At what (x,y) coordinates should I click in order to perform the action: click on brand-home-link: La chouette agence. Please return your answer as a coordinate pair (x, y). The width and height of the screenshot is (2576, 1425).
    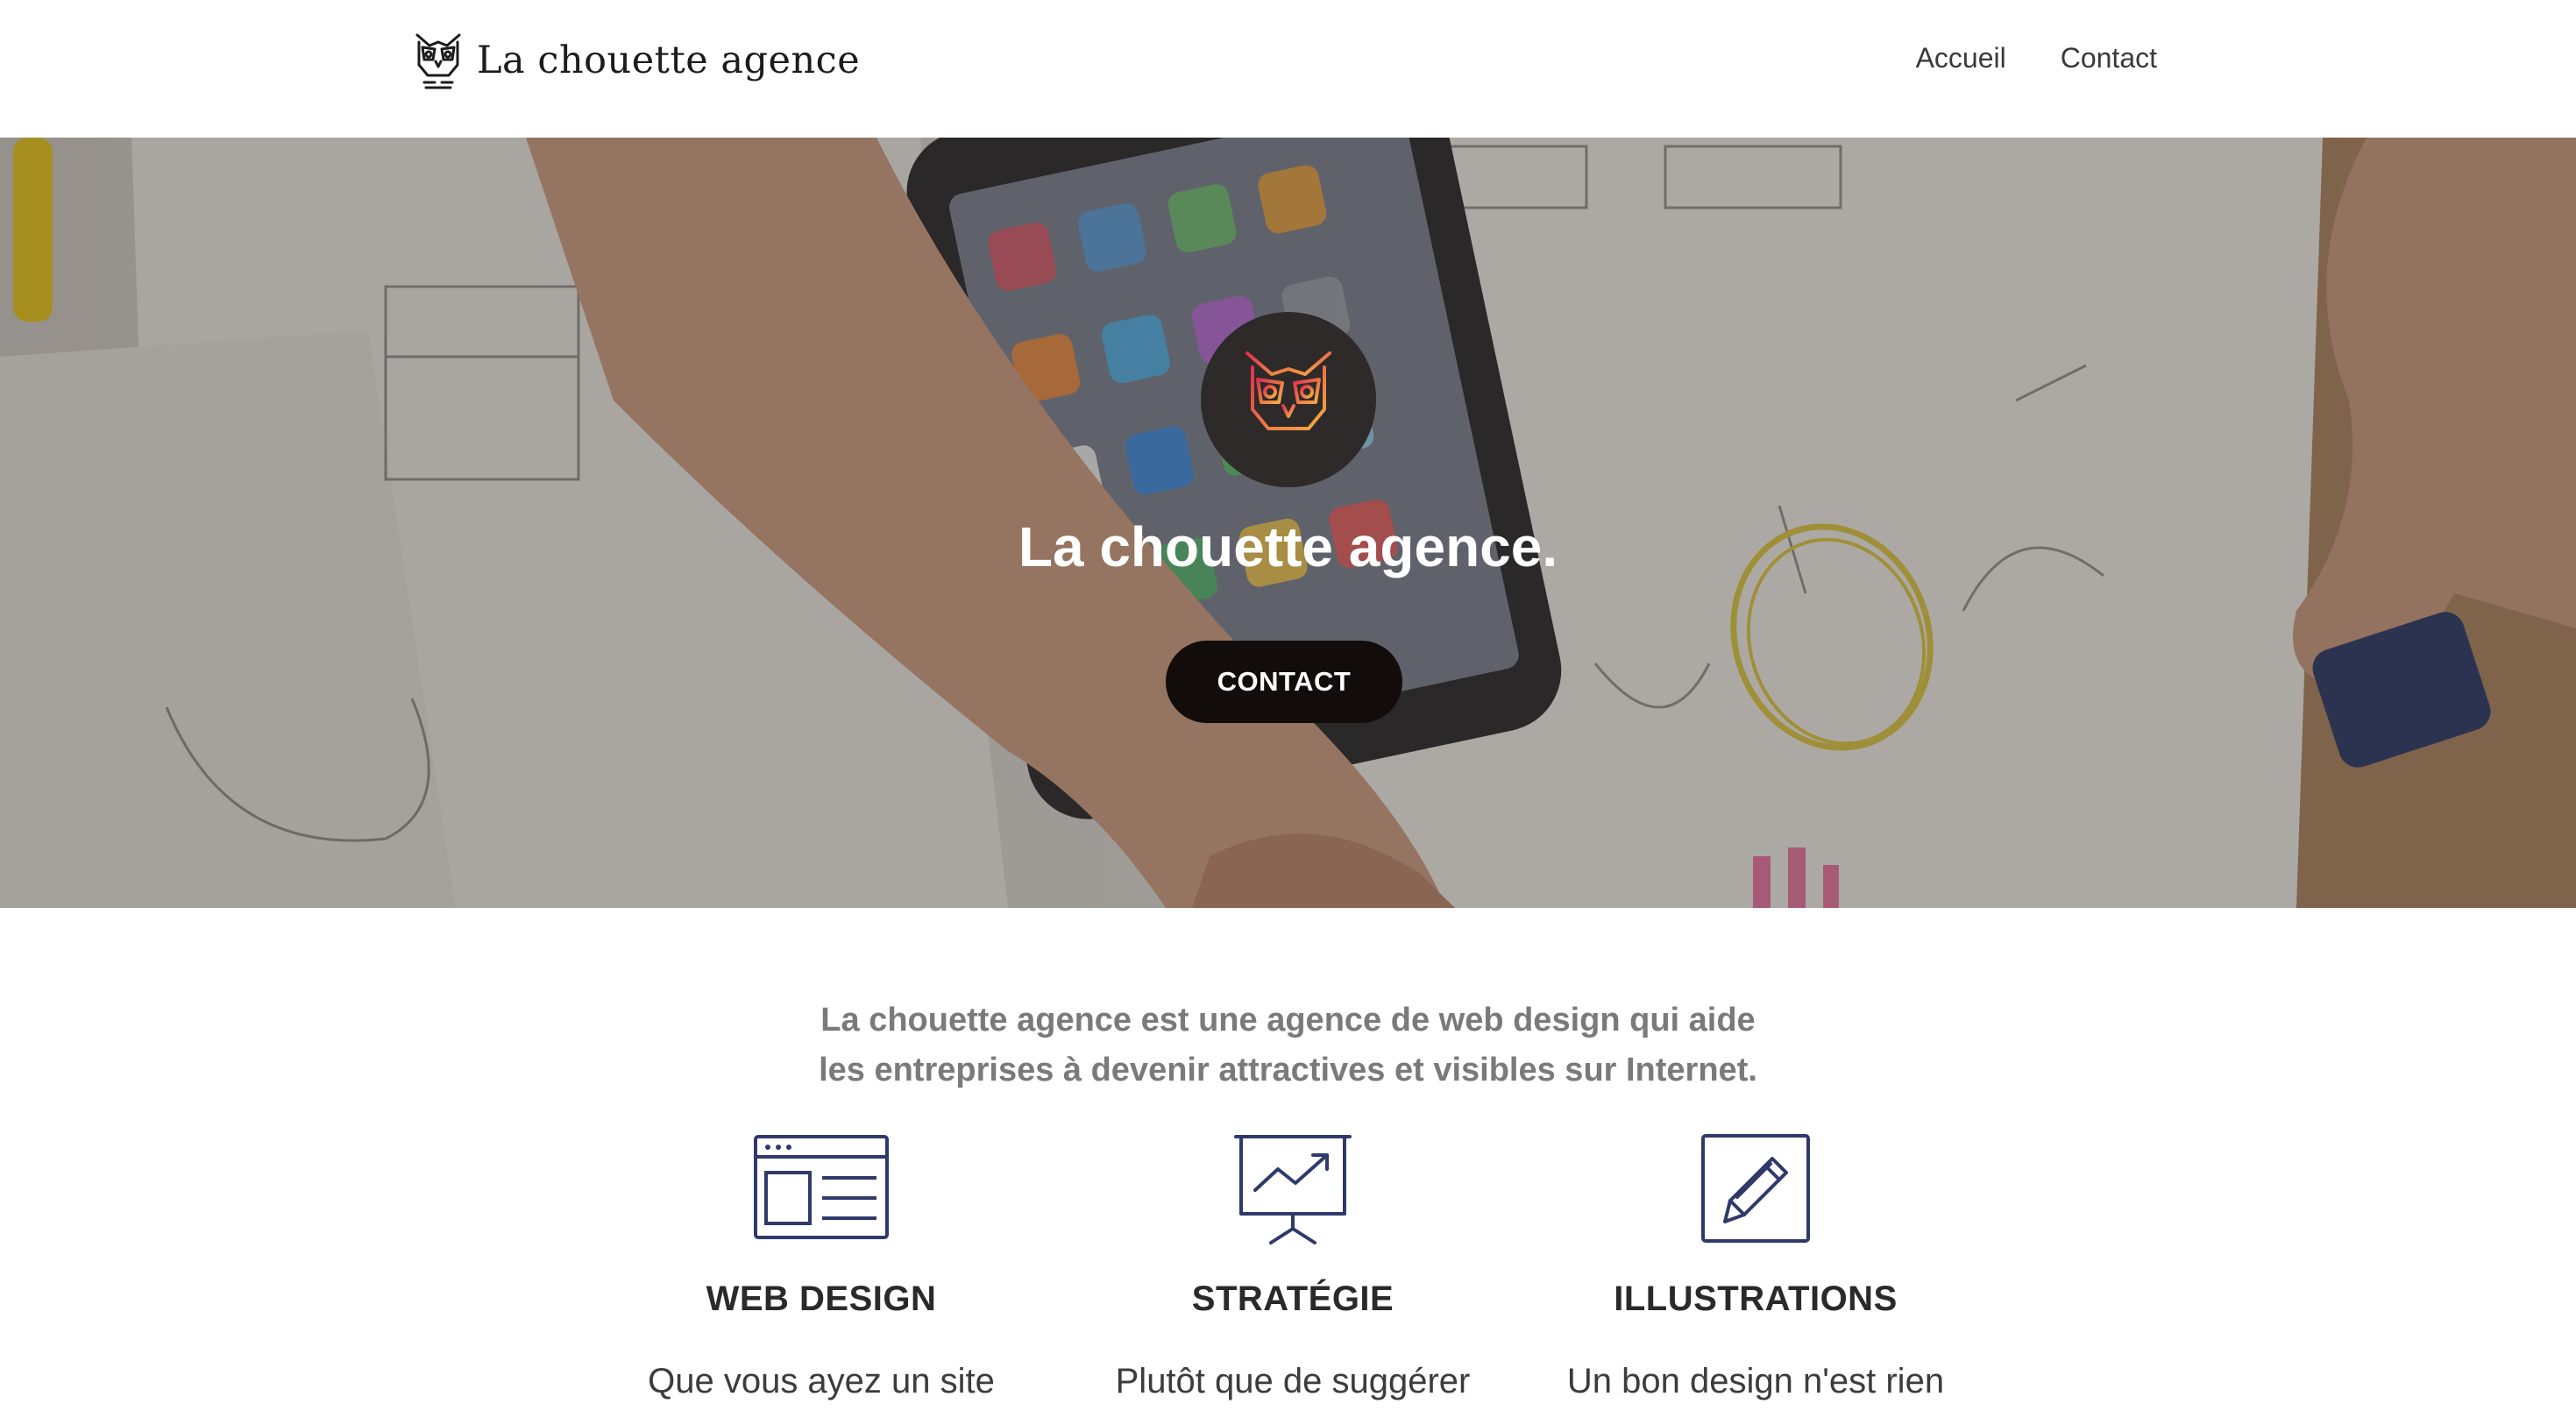
    Looking at the image, I should click on (636, 60).